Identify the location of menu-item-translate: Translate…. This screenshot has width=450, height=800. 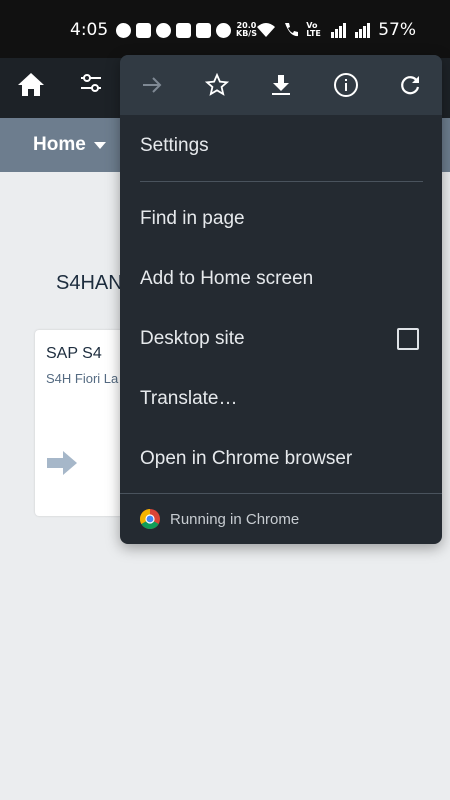
(189, 399).